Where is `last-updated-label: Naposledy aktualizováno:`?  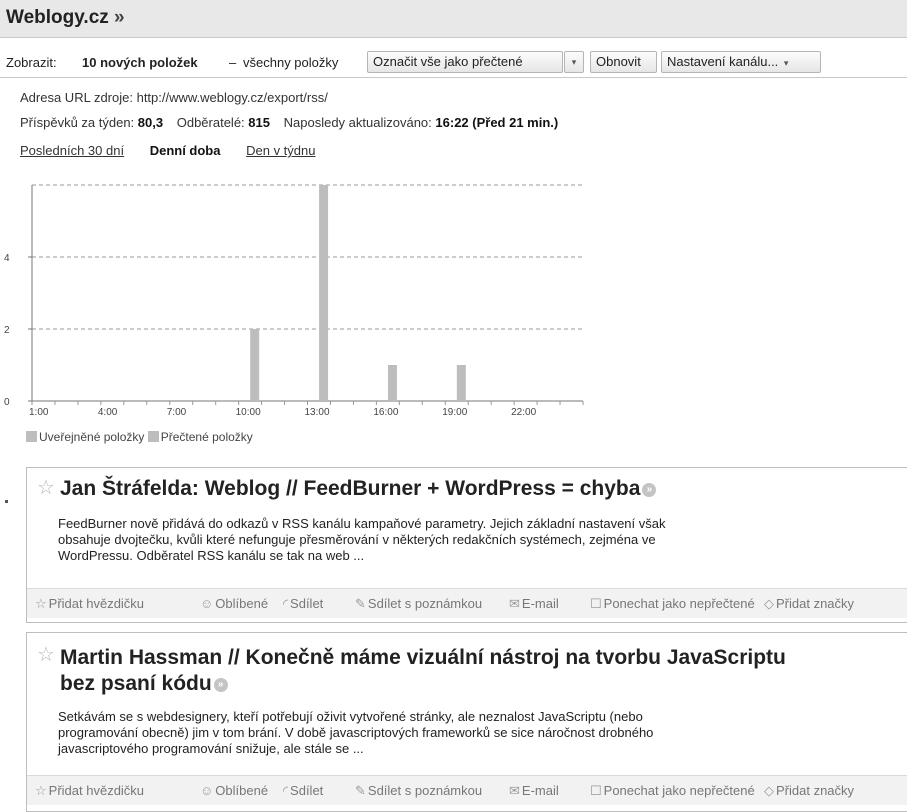
last-updated-label: Naposledy aktualizováno: is located at coordinates (357, 122).